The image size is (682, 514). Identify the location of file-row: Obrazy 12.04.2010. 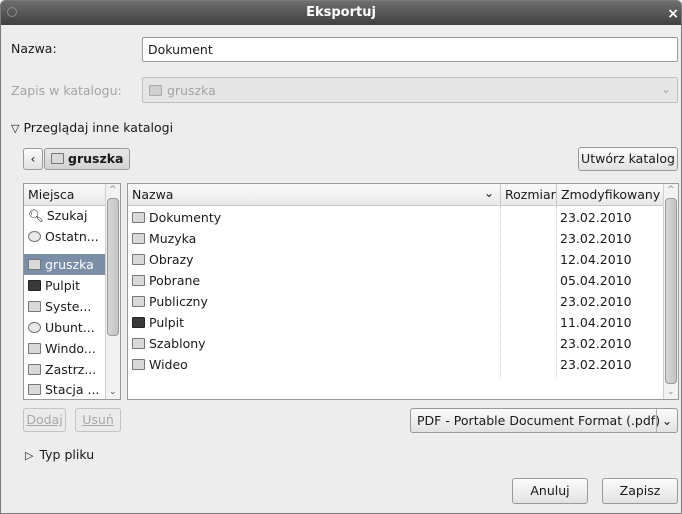
(396, 259).